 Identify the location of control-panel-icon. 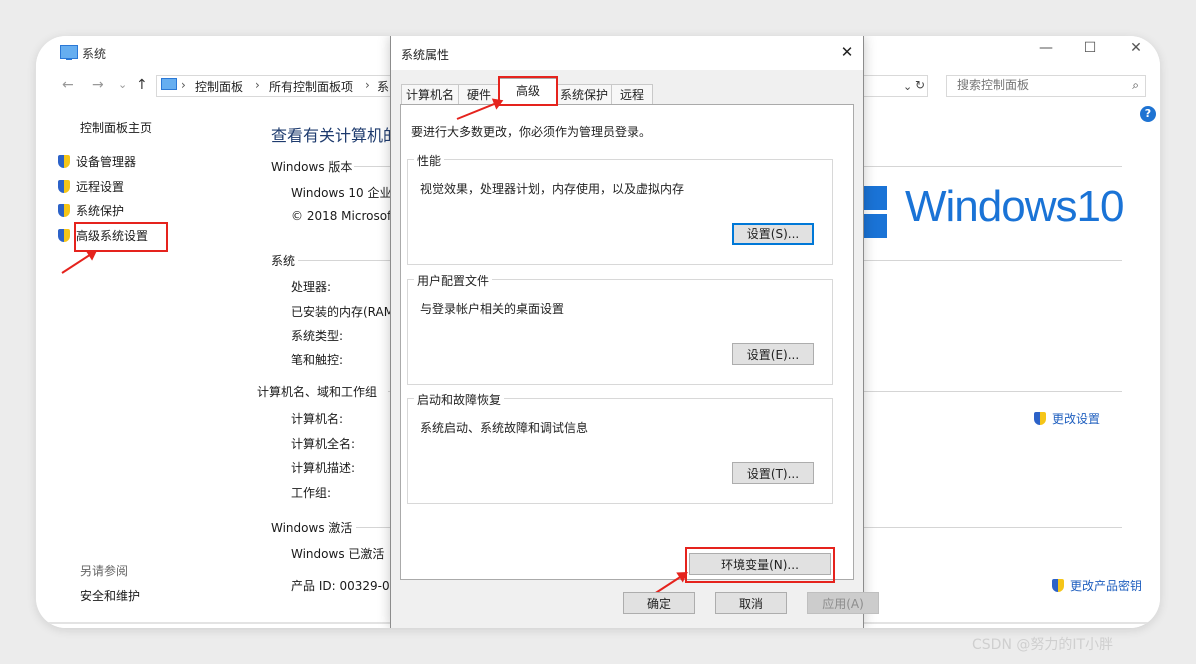
(169, 84).